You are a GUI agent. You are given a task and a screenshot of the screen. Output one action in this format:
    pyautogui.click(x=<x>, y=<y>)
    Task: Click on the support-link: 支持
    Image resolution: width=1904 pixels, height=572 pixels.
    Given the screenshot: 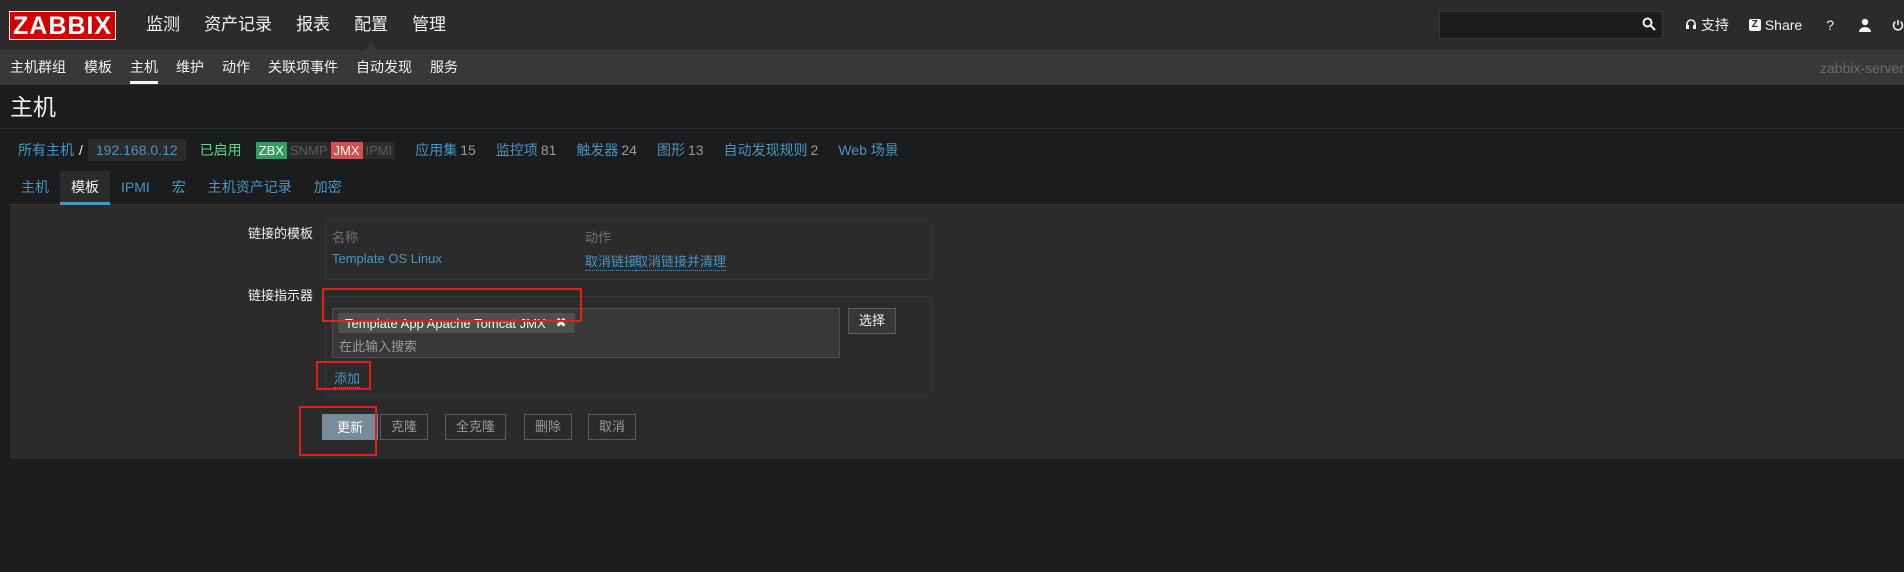 What is the action you would take?
    pyautogui.click(x=1707, y=25)
    